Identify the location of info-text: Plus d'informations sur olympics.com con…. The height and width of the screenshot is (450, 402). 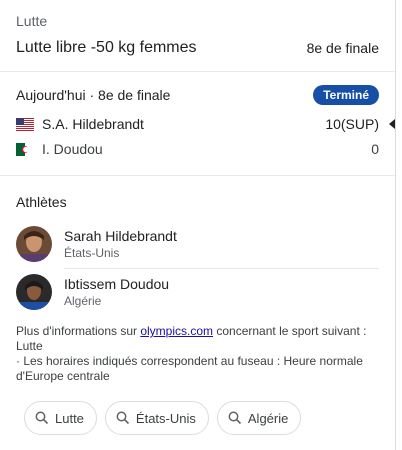
(195, 354).